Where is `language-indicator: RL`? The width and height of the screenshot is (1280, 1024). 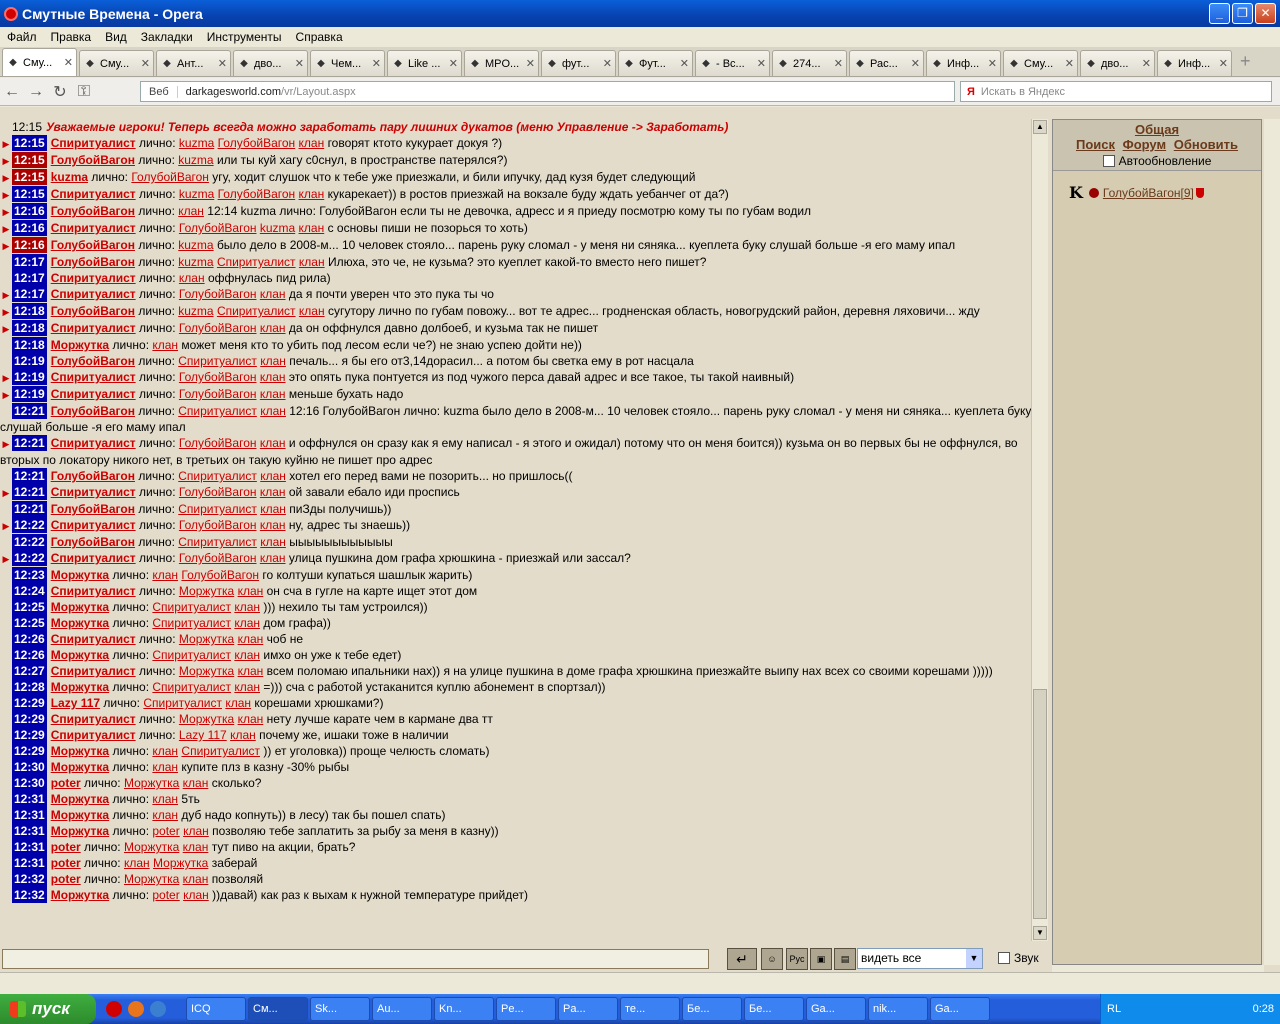
language-indicator: RL is located at coordinates (1114, 1009).